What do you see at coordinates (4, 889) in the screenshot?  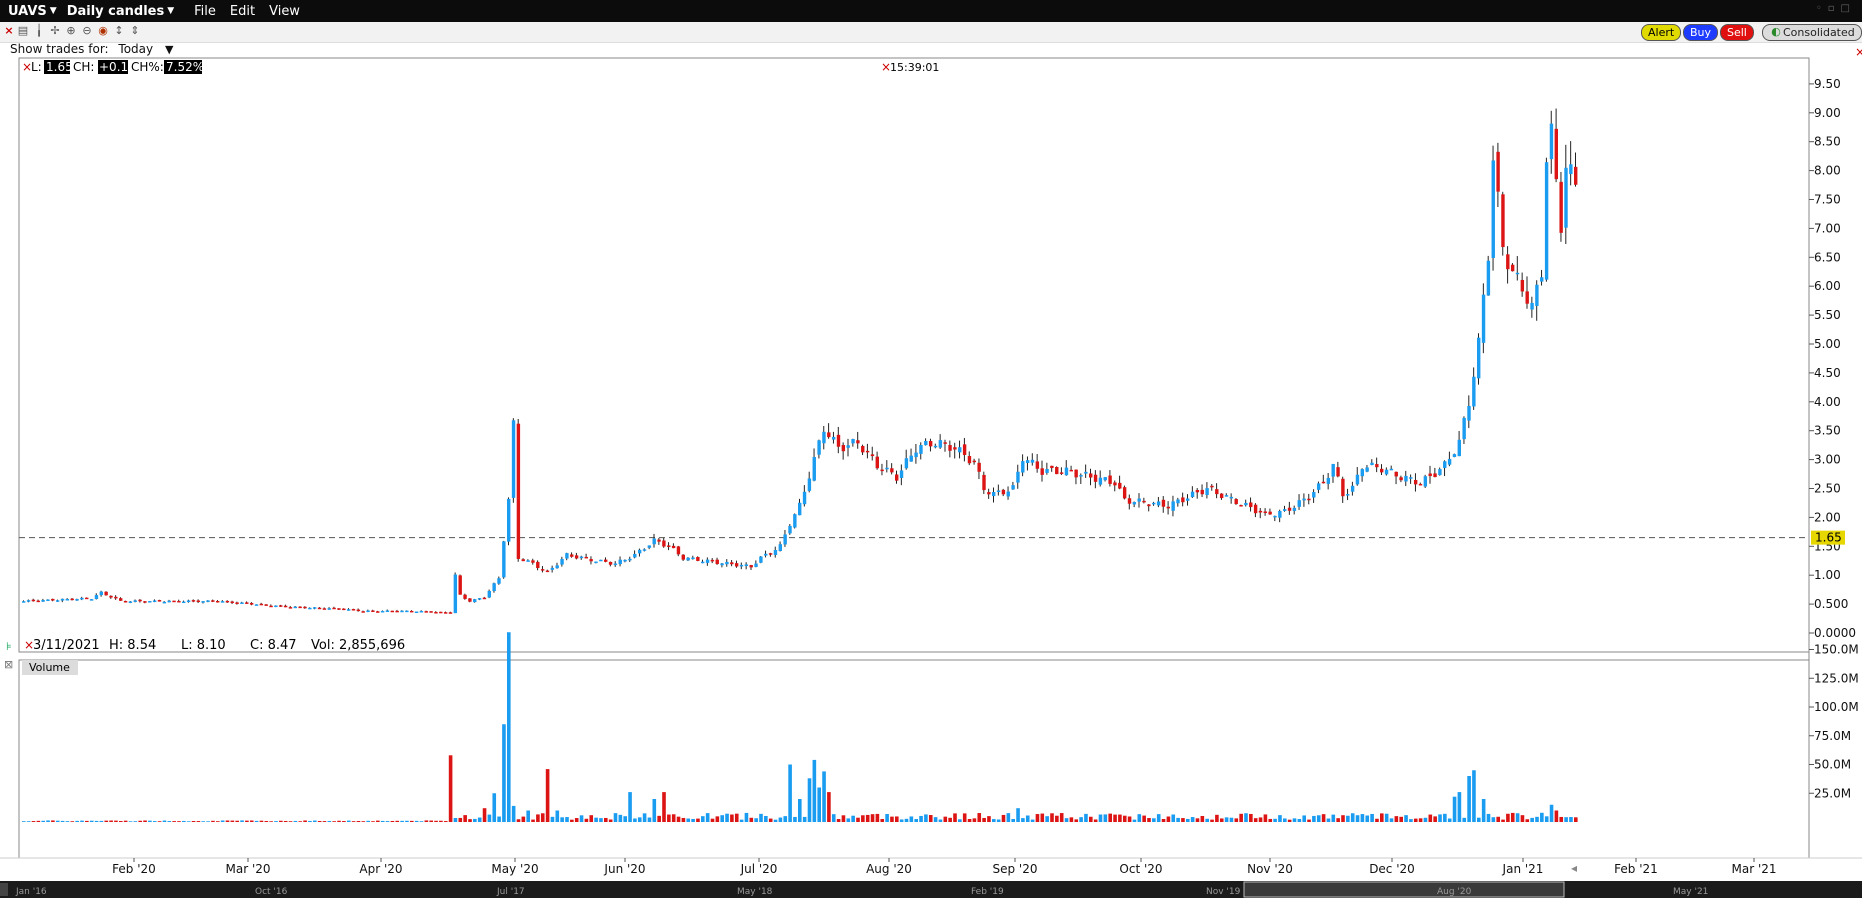 I see `nav-left-arrow-icon` at bounding box center [4, 889].